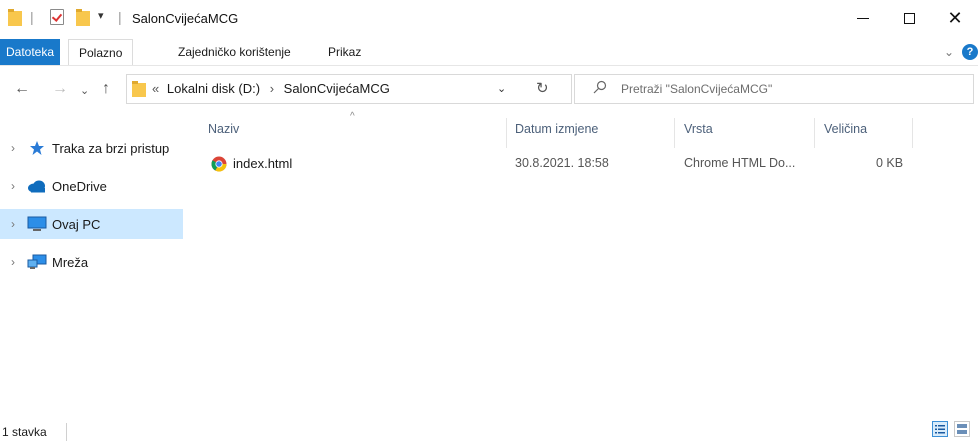  Describe the element at coordinates (501, 88) in the screenshot. I see `address-dropdown-icon: ⌄` at that location.